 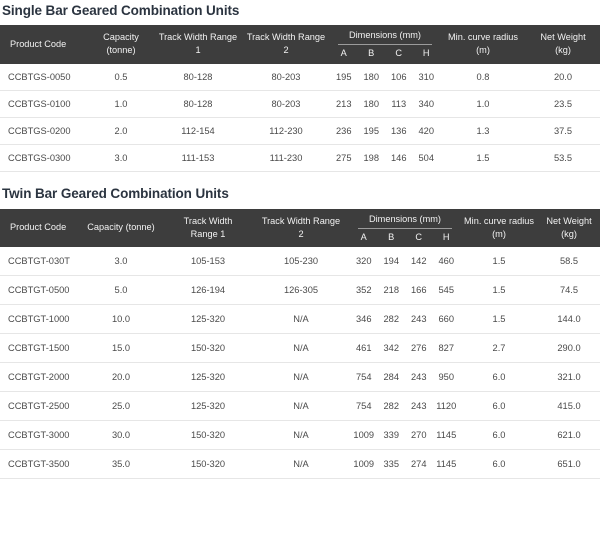 I want to click on cell-product-code: CCBTGT-030T, so click(x=39, y=262).